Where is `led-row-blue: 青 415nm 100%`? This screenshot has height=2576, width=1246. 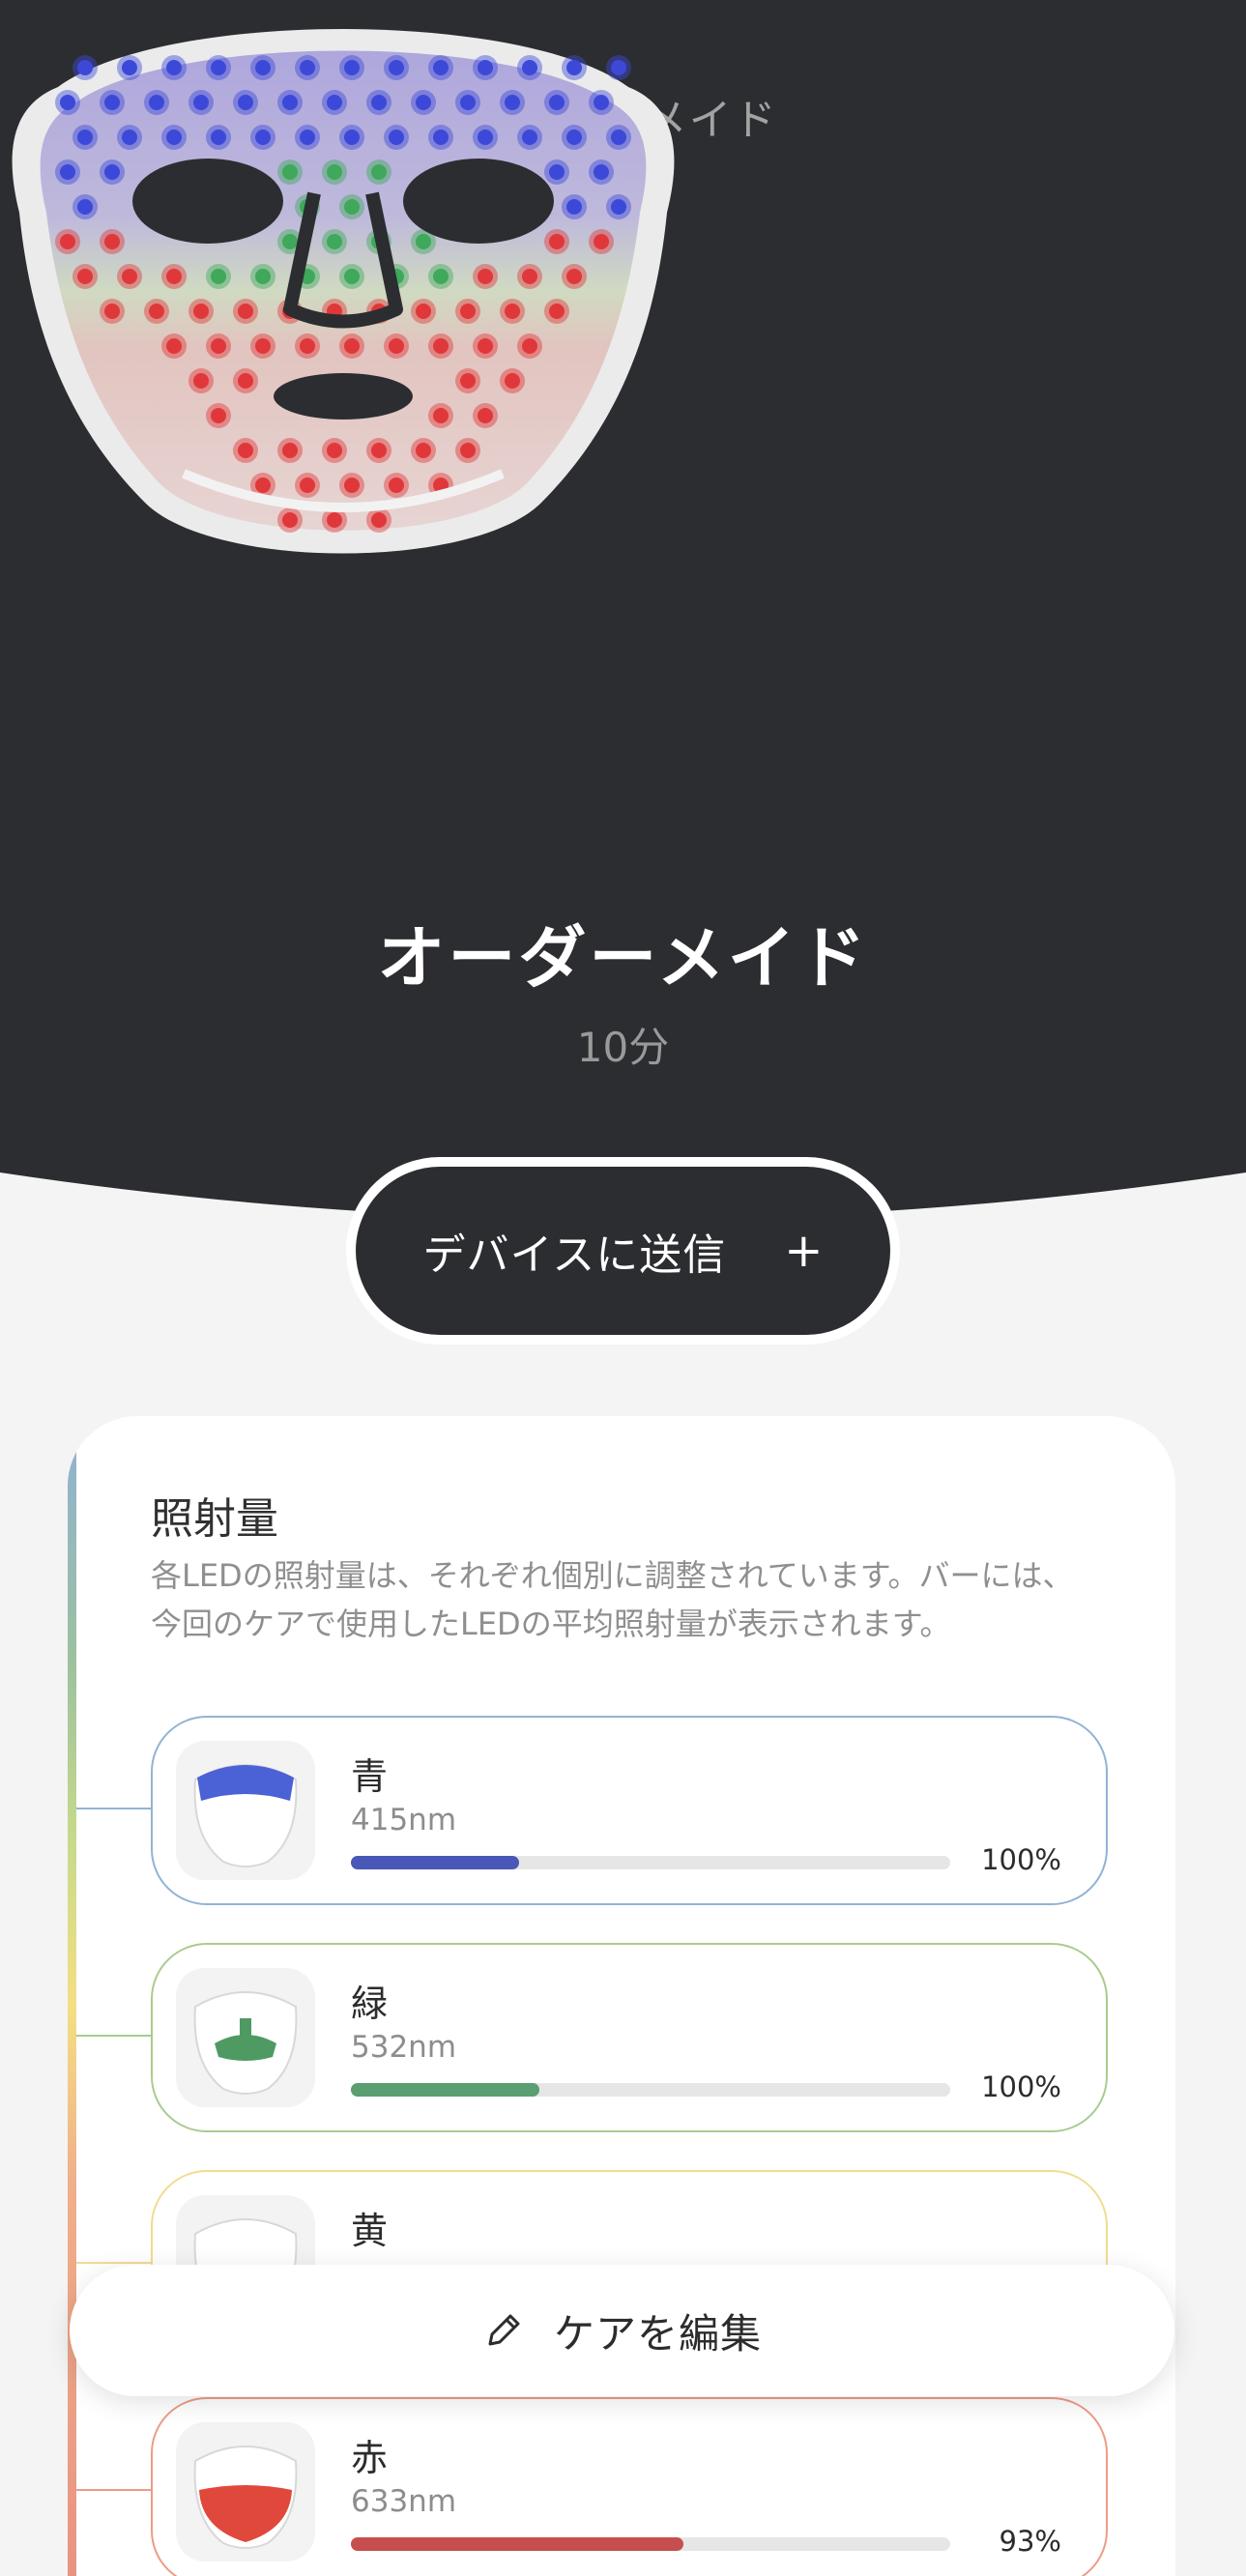 led-row-blue: 青 415nm 100% is located at coordinates (629, 1810).